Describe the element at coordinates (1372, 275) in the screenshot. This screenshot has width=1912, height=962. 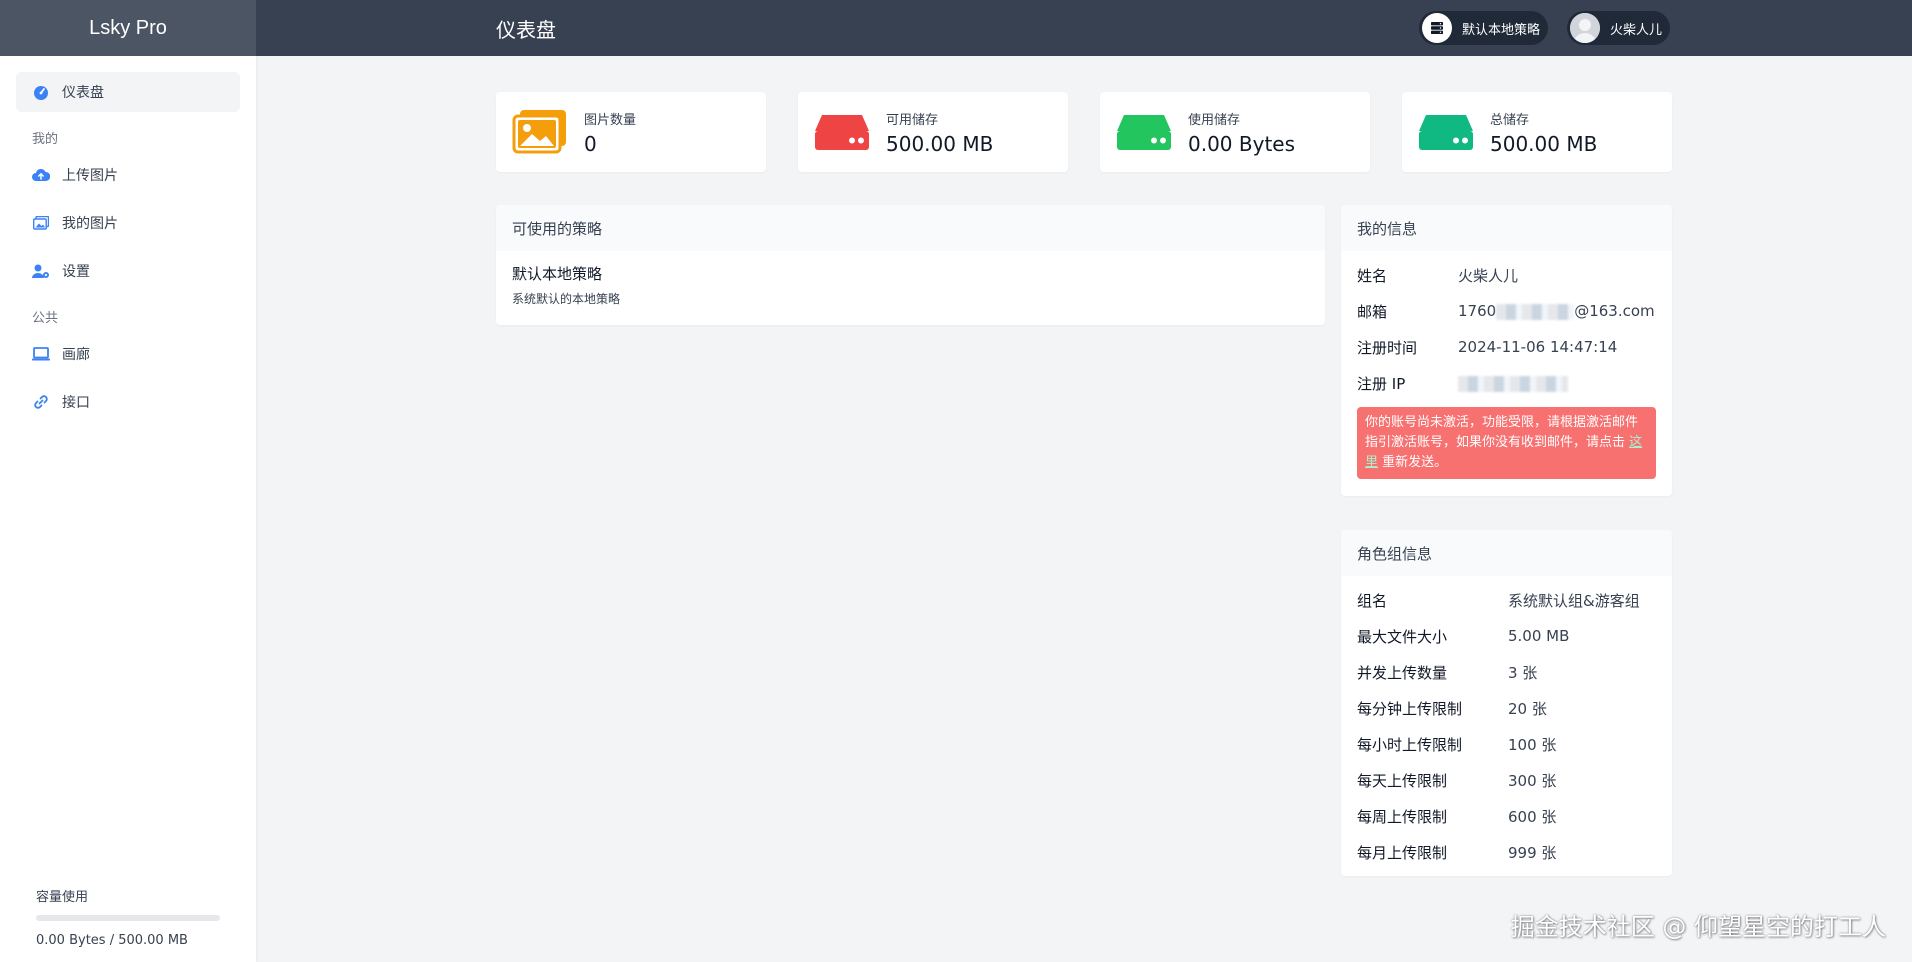
I see `info-key: 姓名` at that location.